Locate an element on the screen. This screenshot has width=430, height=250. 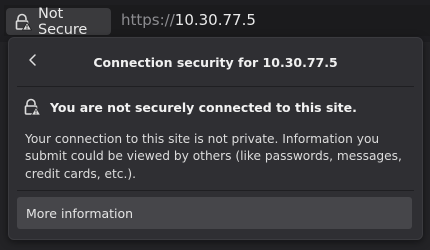
url-scheme: https:// is located at coordinates (148, 20).